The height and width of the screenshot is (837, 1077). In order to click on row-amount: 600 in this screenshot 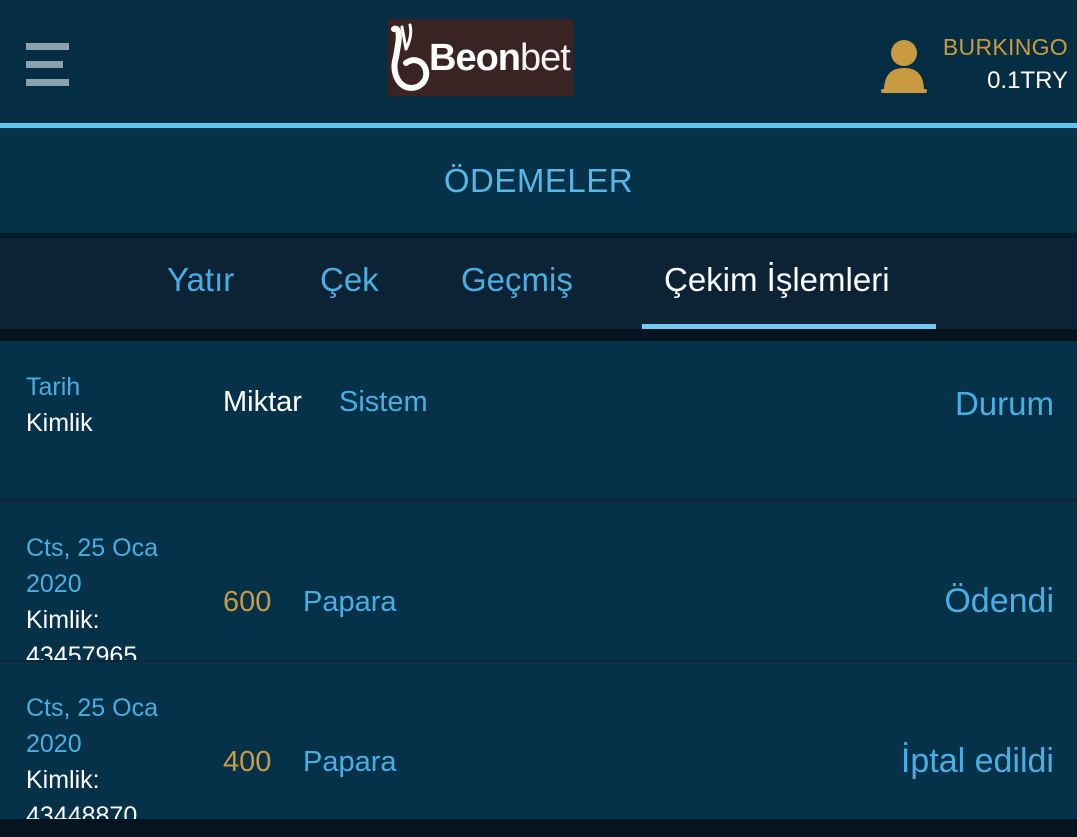, I will do `click(247, 602)`.